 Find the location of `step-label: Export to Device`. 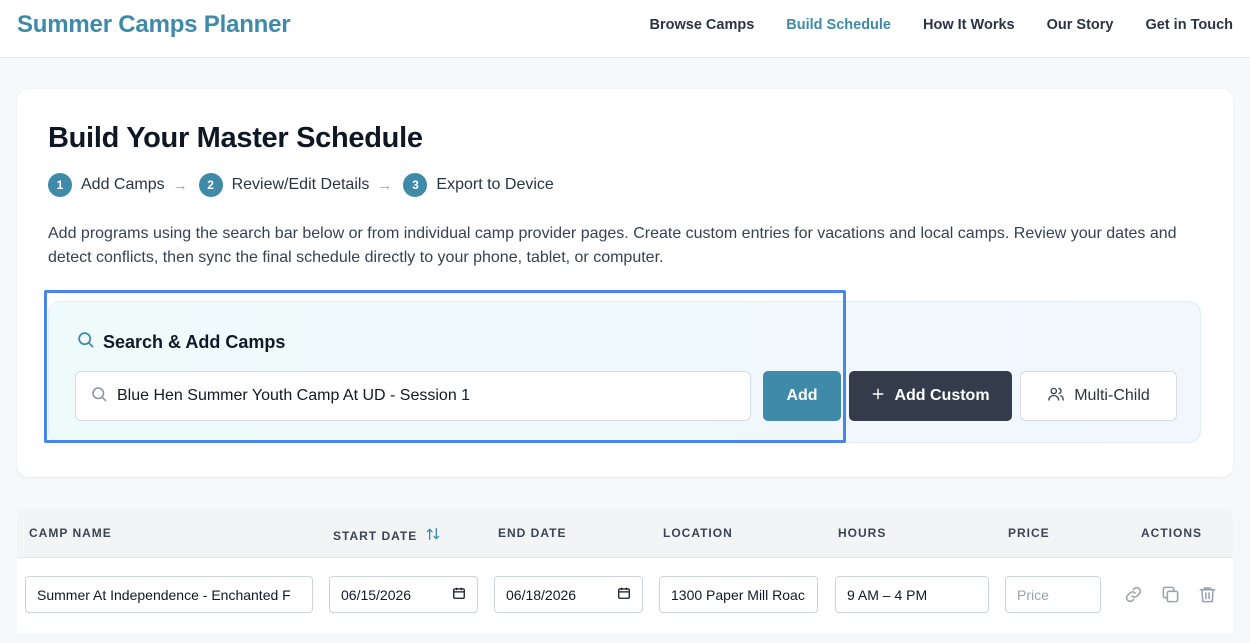

step-label: Export to Device is located at coordinates (495, 184).